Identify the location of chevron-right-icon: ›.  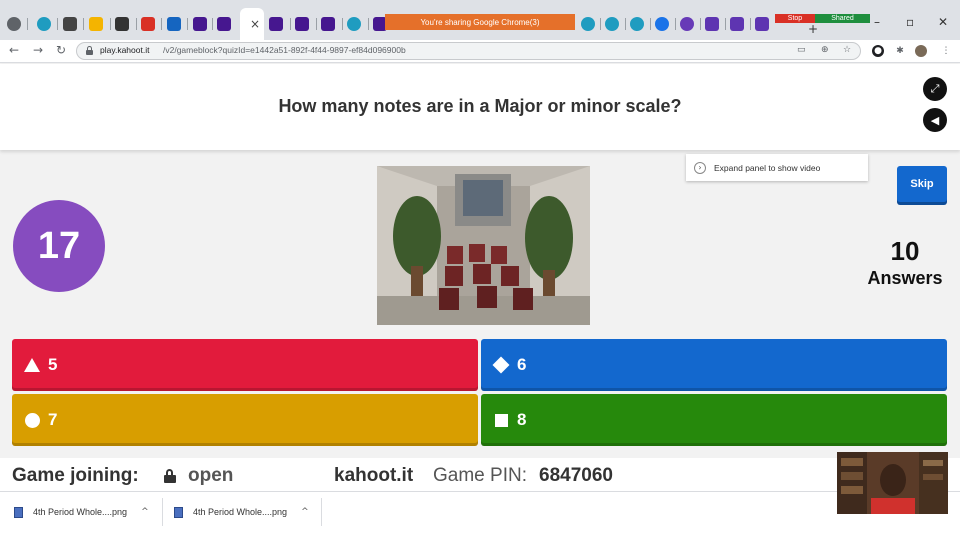
(700, 167).